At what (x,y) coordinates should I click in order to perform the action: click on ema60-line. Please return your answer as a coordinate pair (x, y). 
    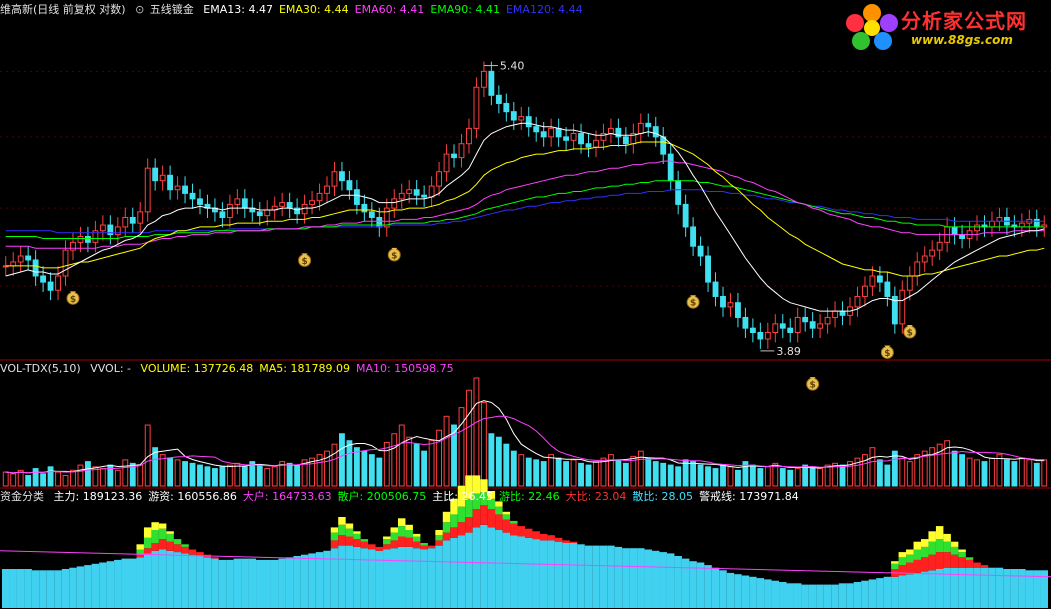
    Looking at the image, I should click on (525, 204).